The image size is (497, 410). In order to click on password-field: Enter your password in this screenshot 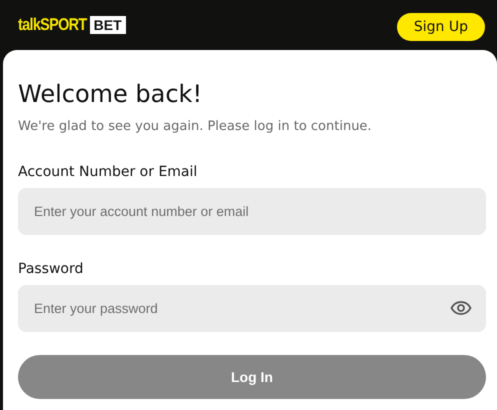, I will do `click(252, 308)`.